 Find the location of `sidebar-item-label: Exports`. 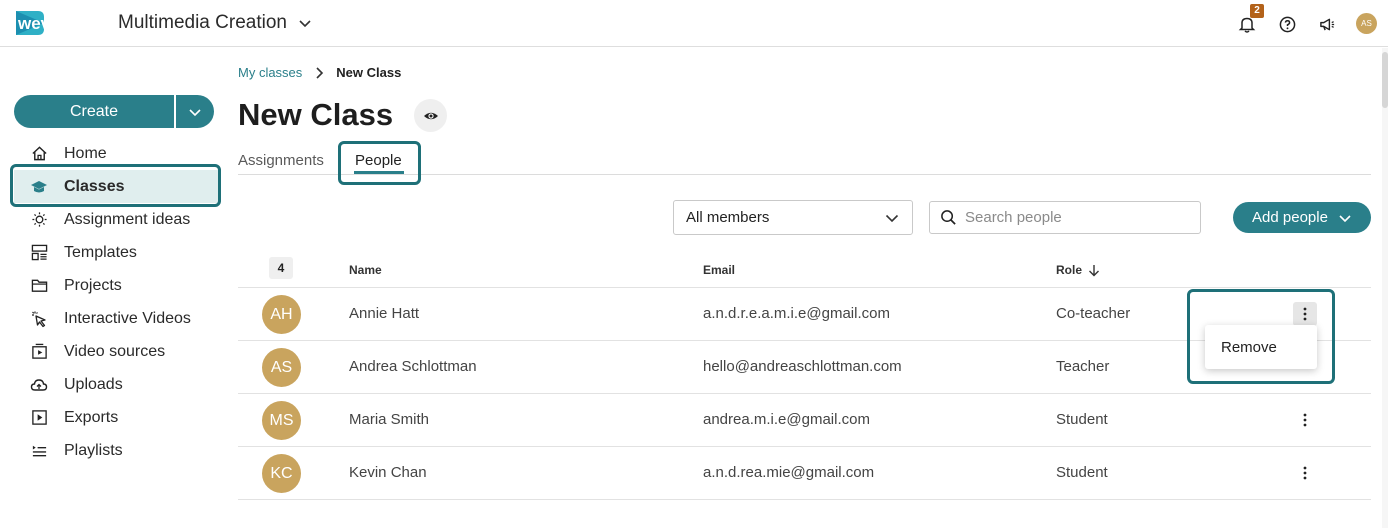

sidebar-item-label: Exports is located at coordinates (91, 417).